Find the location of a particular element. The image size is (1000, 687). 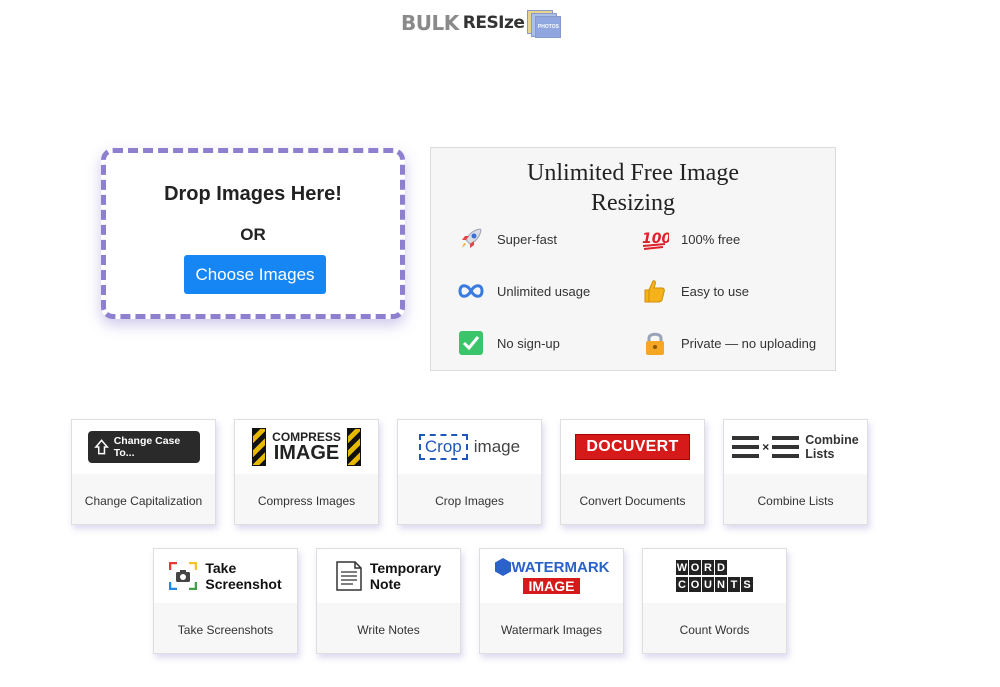

combine-graphic-line2: Lists is located at coordinates (820, 454).